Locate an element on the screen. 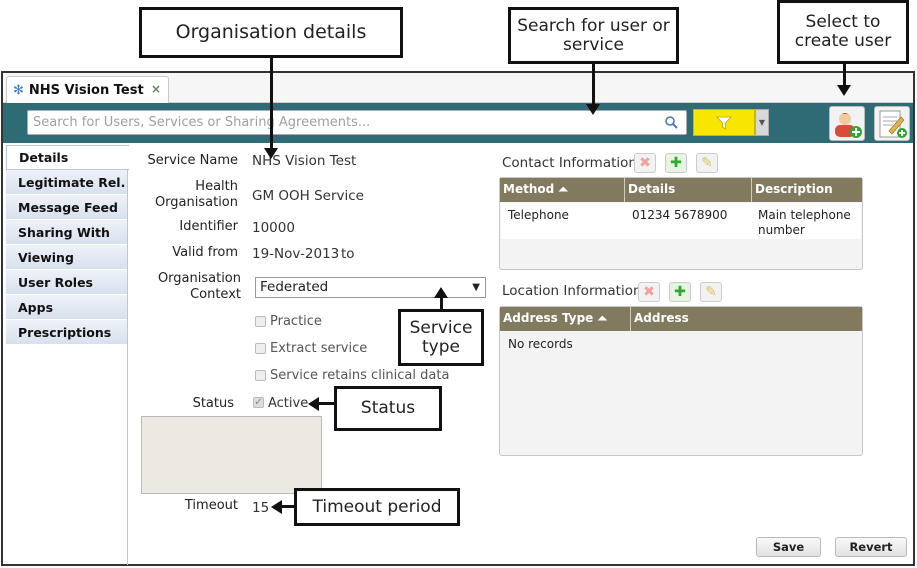  organisation-context-value: Federated is located at coordinates (294, 287).